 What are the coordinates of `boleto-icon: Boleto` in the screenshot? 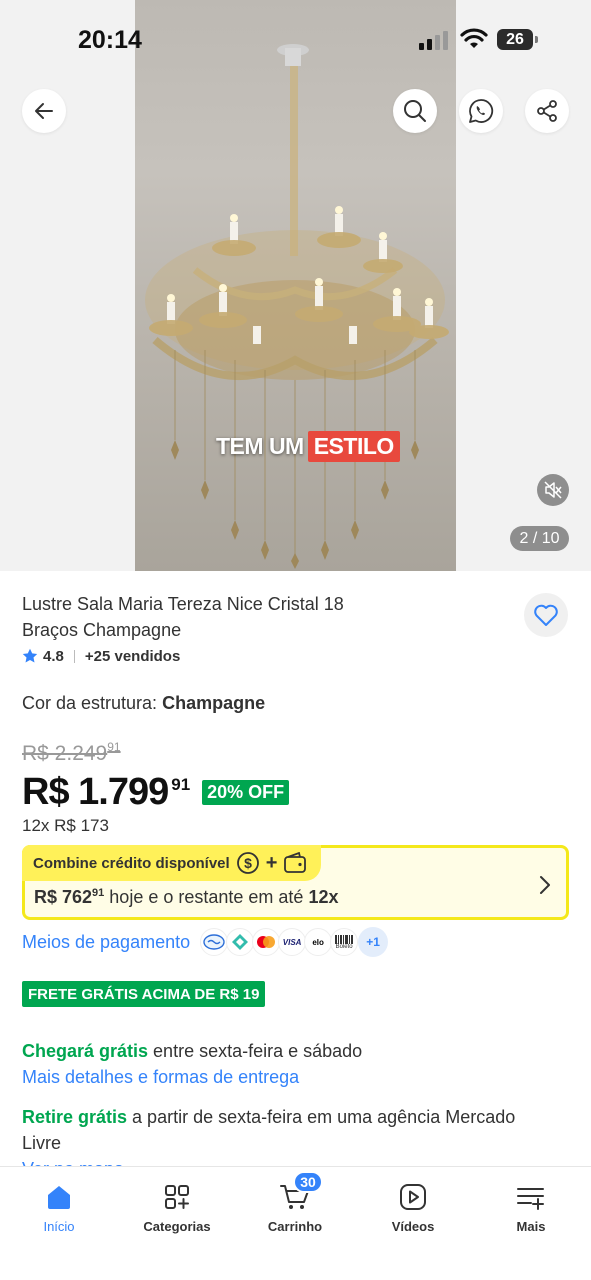 It's located at (344, 942).